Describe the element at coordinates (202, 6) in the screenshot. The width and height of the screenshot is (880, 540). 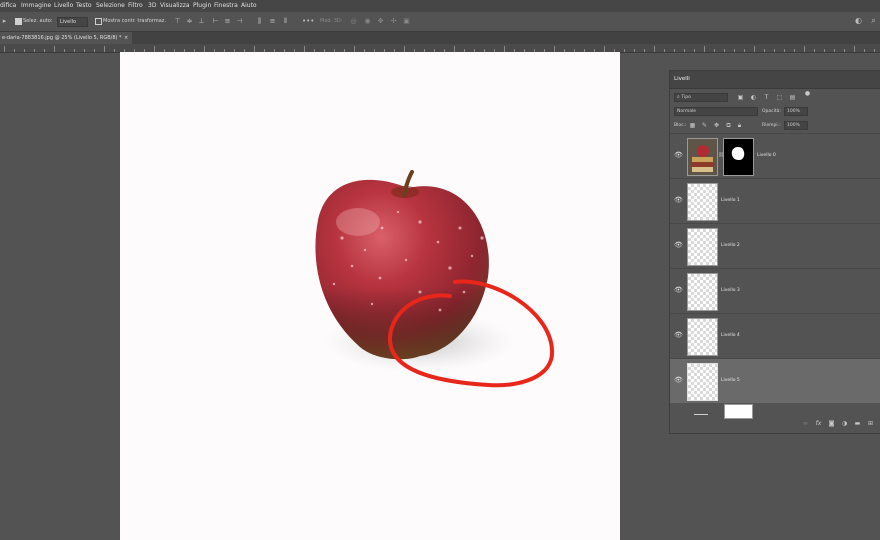
I see `menu-plugin: Plugin` at that location.